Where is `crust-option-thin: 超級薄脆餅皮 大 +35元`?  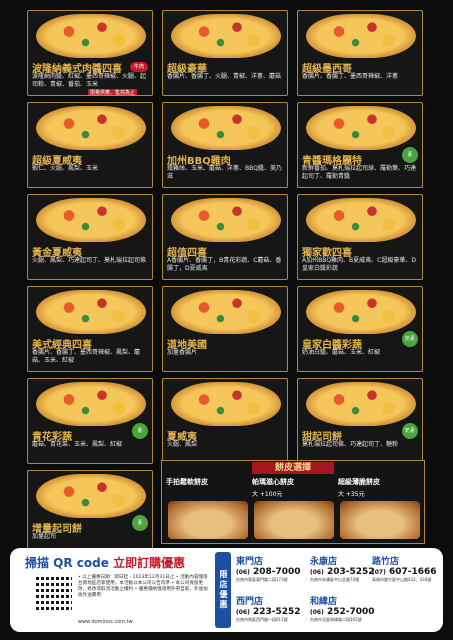
crust-option-thin: 超級薄脆餅皮 大 +35元 is located at coordinates (380, 509).